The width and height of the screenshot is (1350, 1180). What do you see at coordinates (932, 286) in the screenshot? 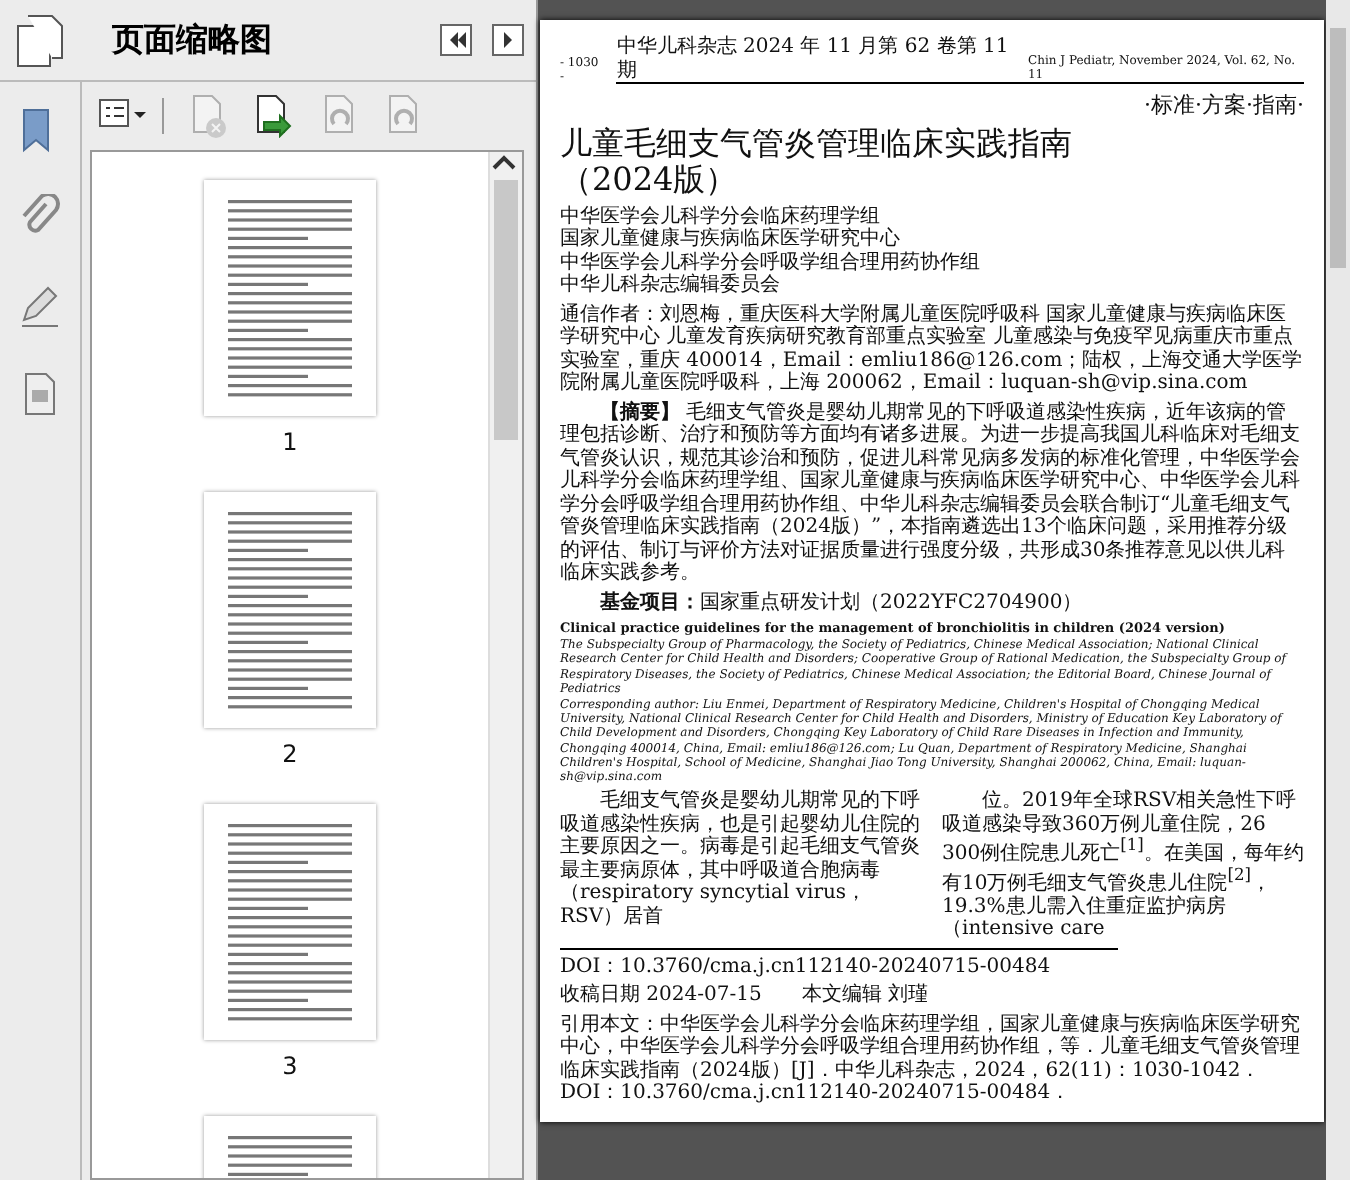
I see `author-group: 中华儿科杂志编辑委员会` at bounding box center [932, 286].